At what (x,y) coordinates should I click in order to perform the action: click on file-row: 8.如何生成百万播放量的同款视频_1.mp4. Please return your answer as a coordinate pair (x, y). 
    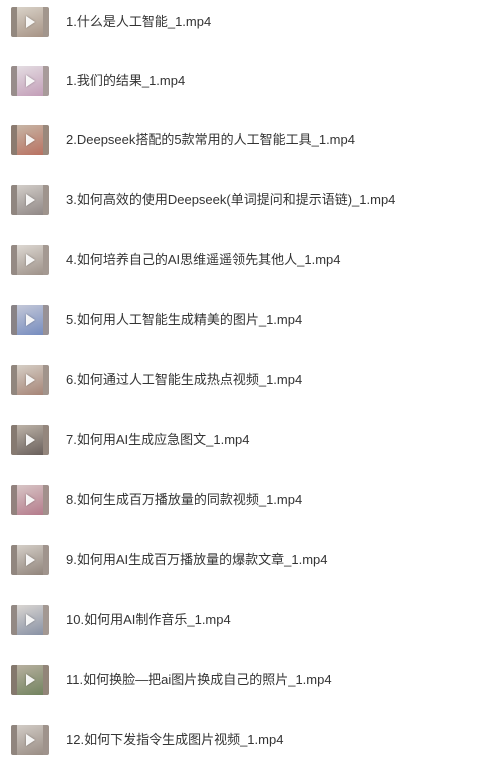
    Looking at the image, I should click on (246, 500).